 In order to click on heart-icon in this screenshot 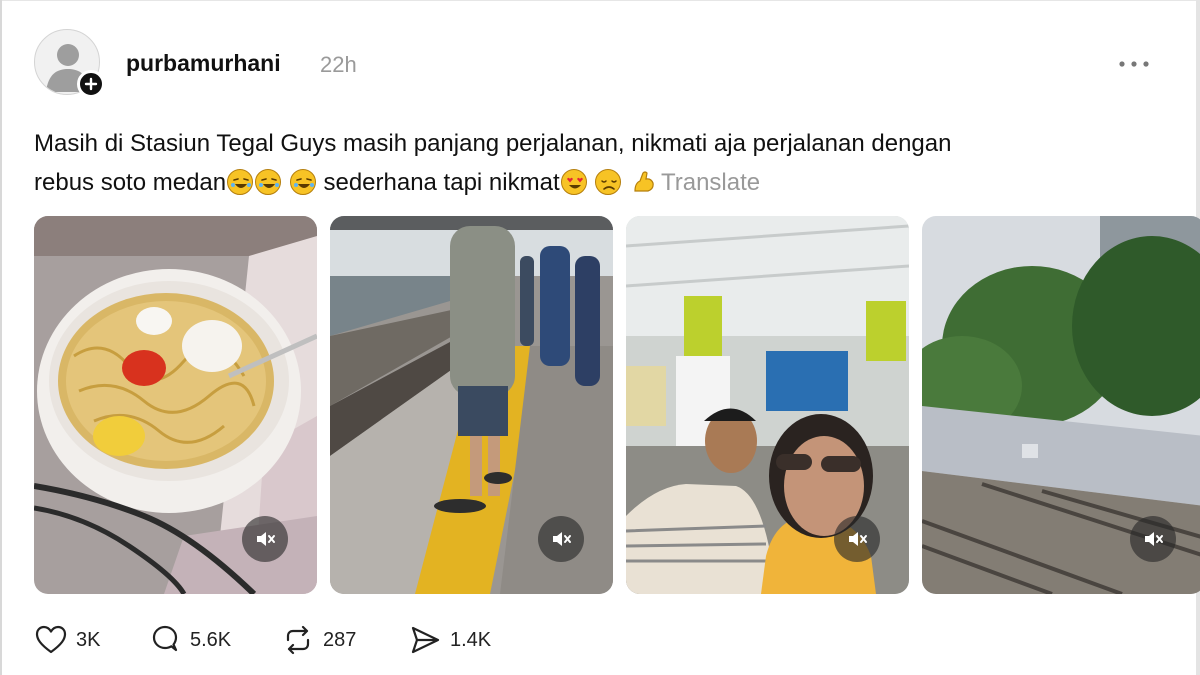, I will do `click(51, 639)`.